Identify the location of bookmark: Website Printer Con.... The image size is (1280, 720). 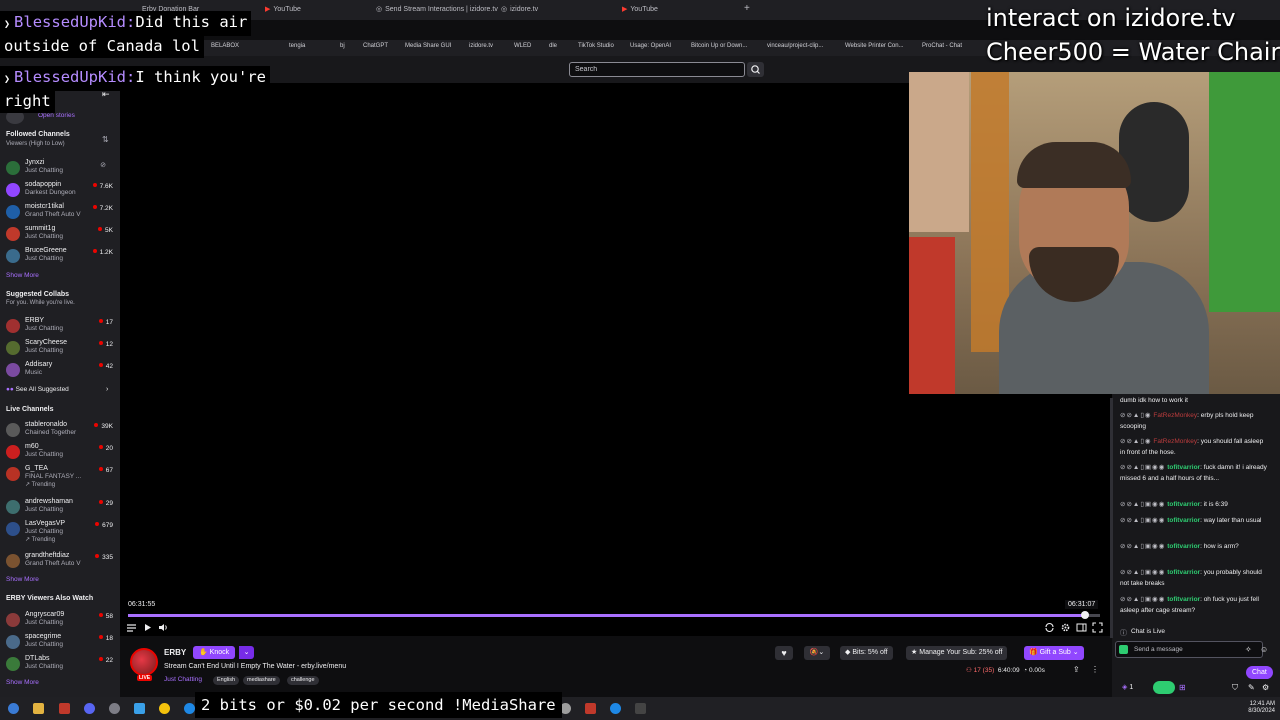
(874, 46).